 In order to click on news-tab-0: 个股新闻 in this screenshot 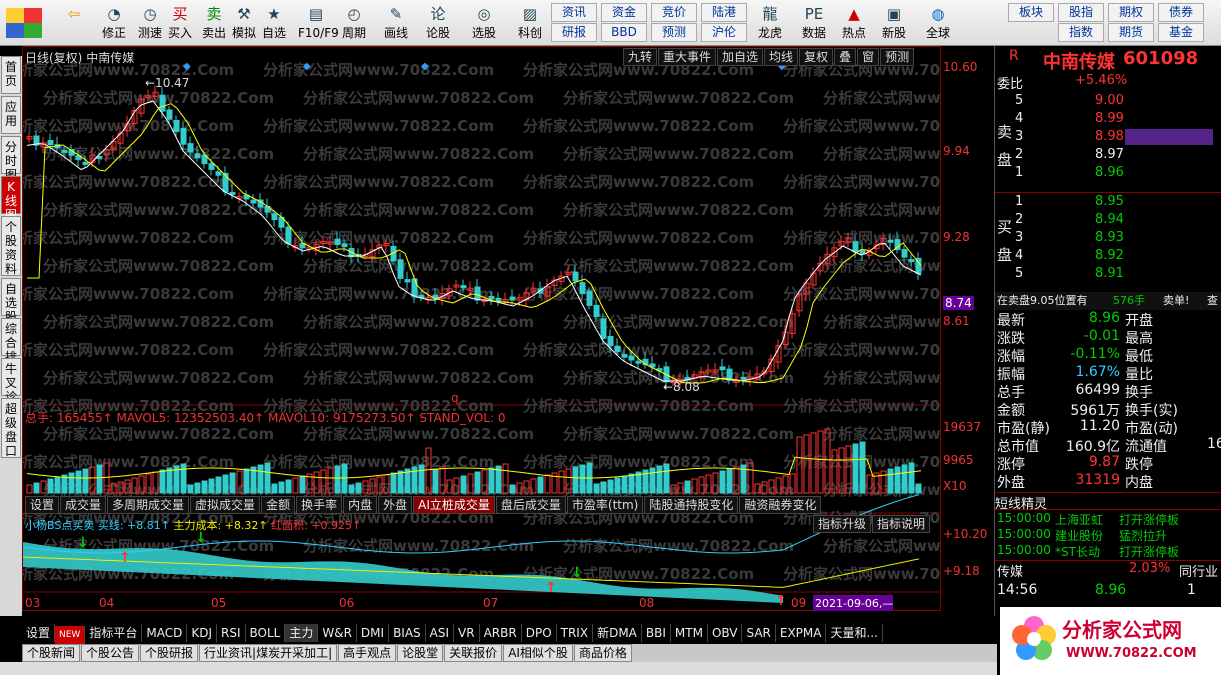, I will do `click(51, 653)`.